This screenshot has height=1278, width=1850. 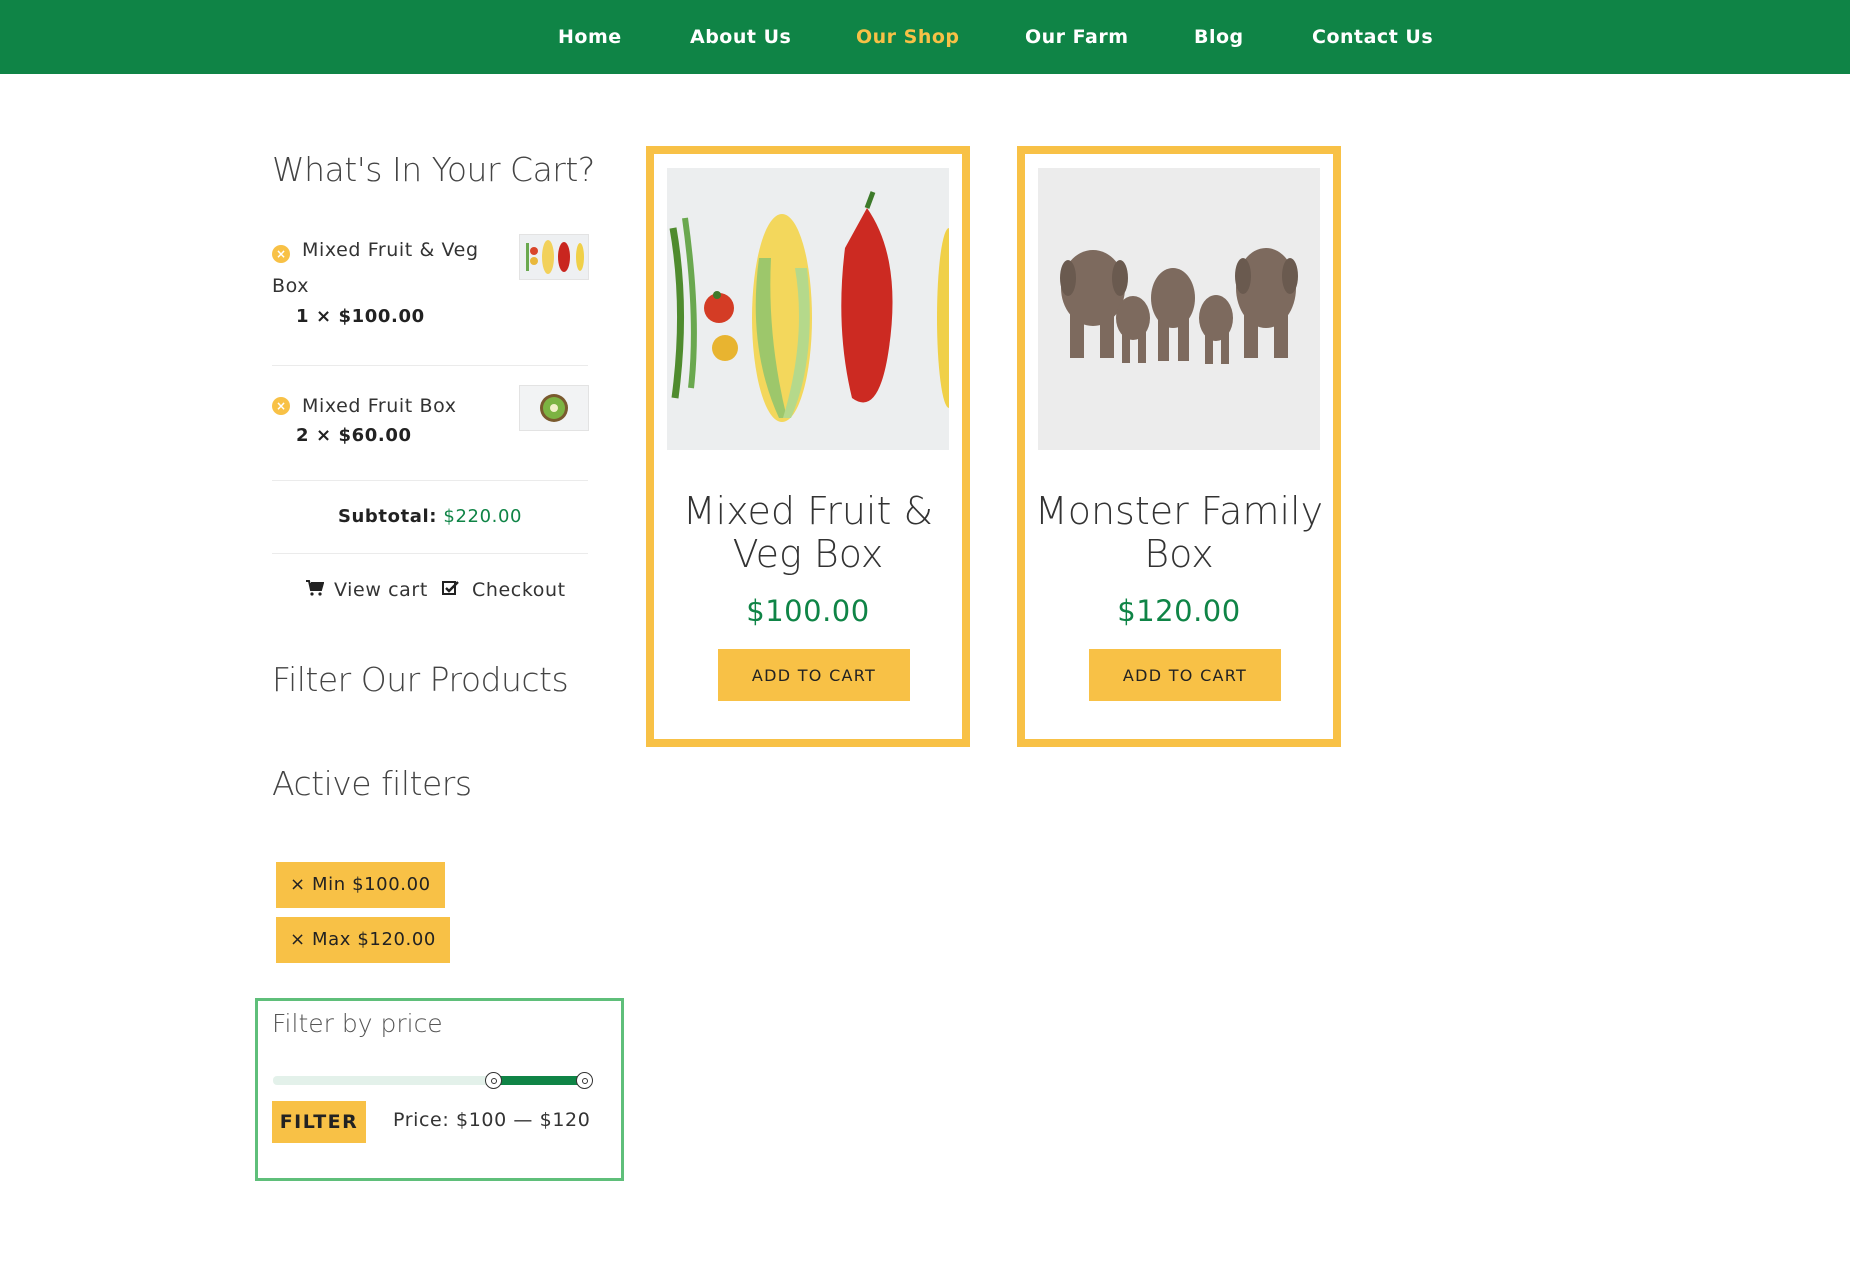 What do you see at coordinates (519, 590) in the screenshot?
I see `checkout-label: Checkout` at bounding box center [519, 590].